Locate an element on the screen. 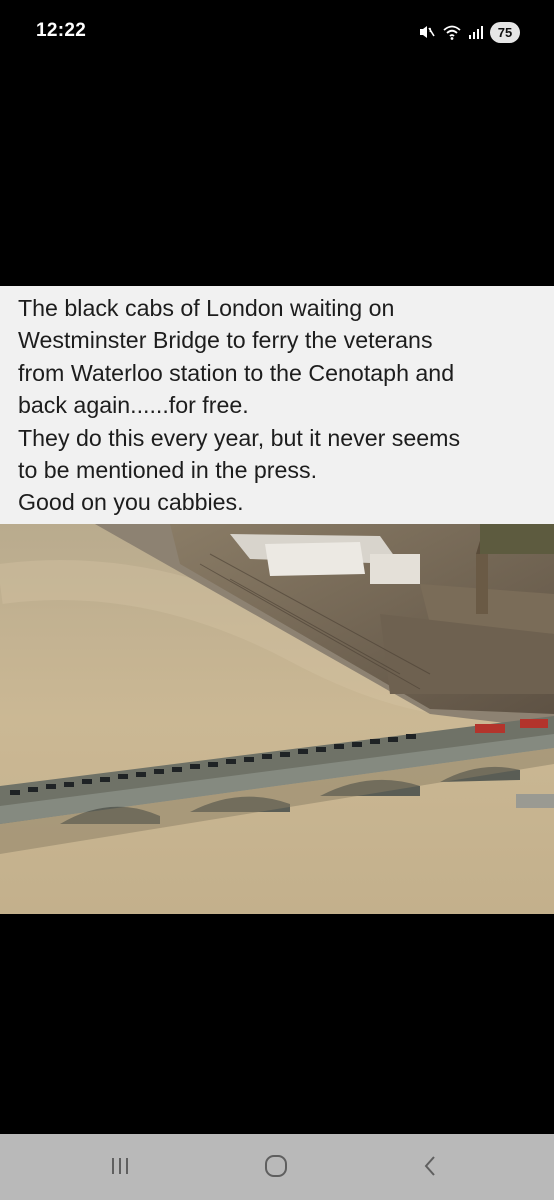 This screenshot has width=554, height=1200. home-button is located at coordinates (276, 1168).